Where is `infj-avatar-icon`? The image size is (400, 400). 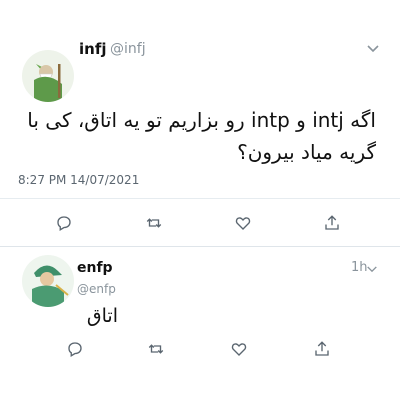
infj-avatar-icon is located at coordinates (48, 76).